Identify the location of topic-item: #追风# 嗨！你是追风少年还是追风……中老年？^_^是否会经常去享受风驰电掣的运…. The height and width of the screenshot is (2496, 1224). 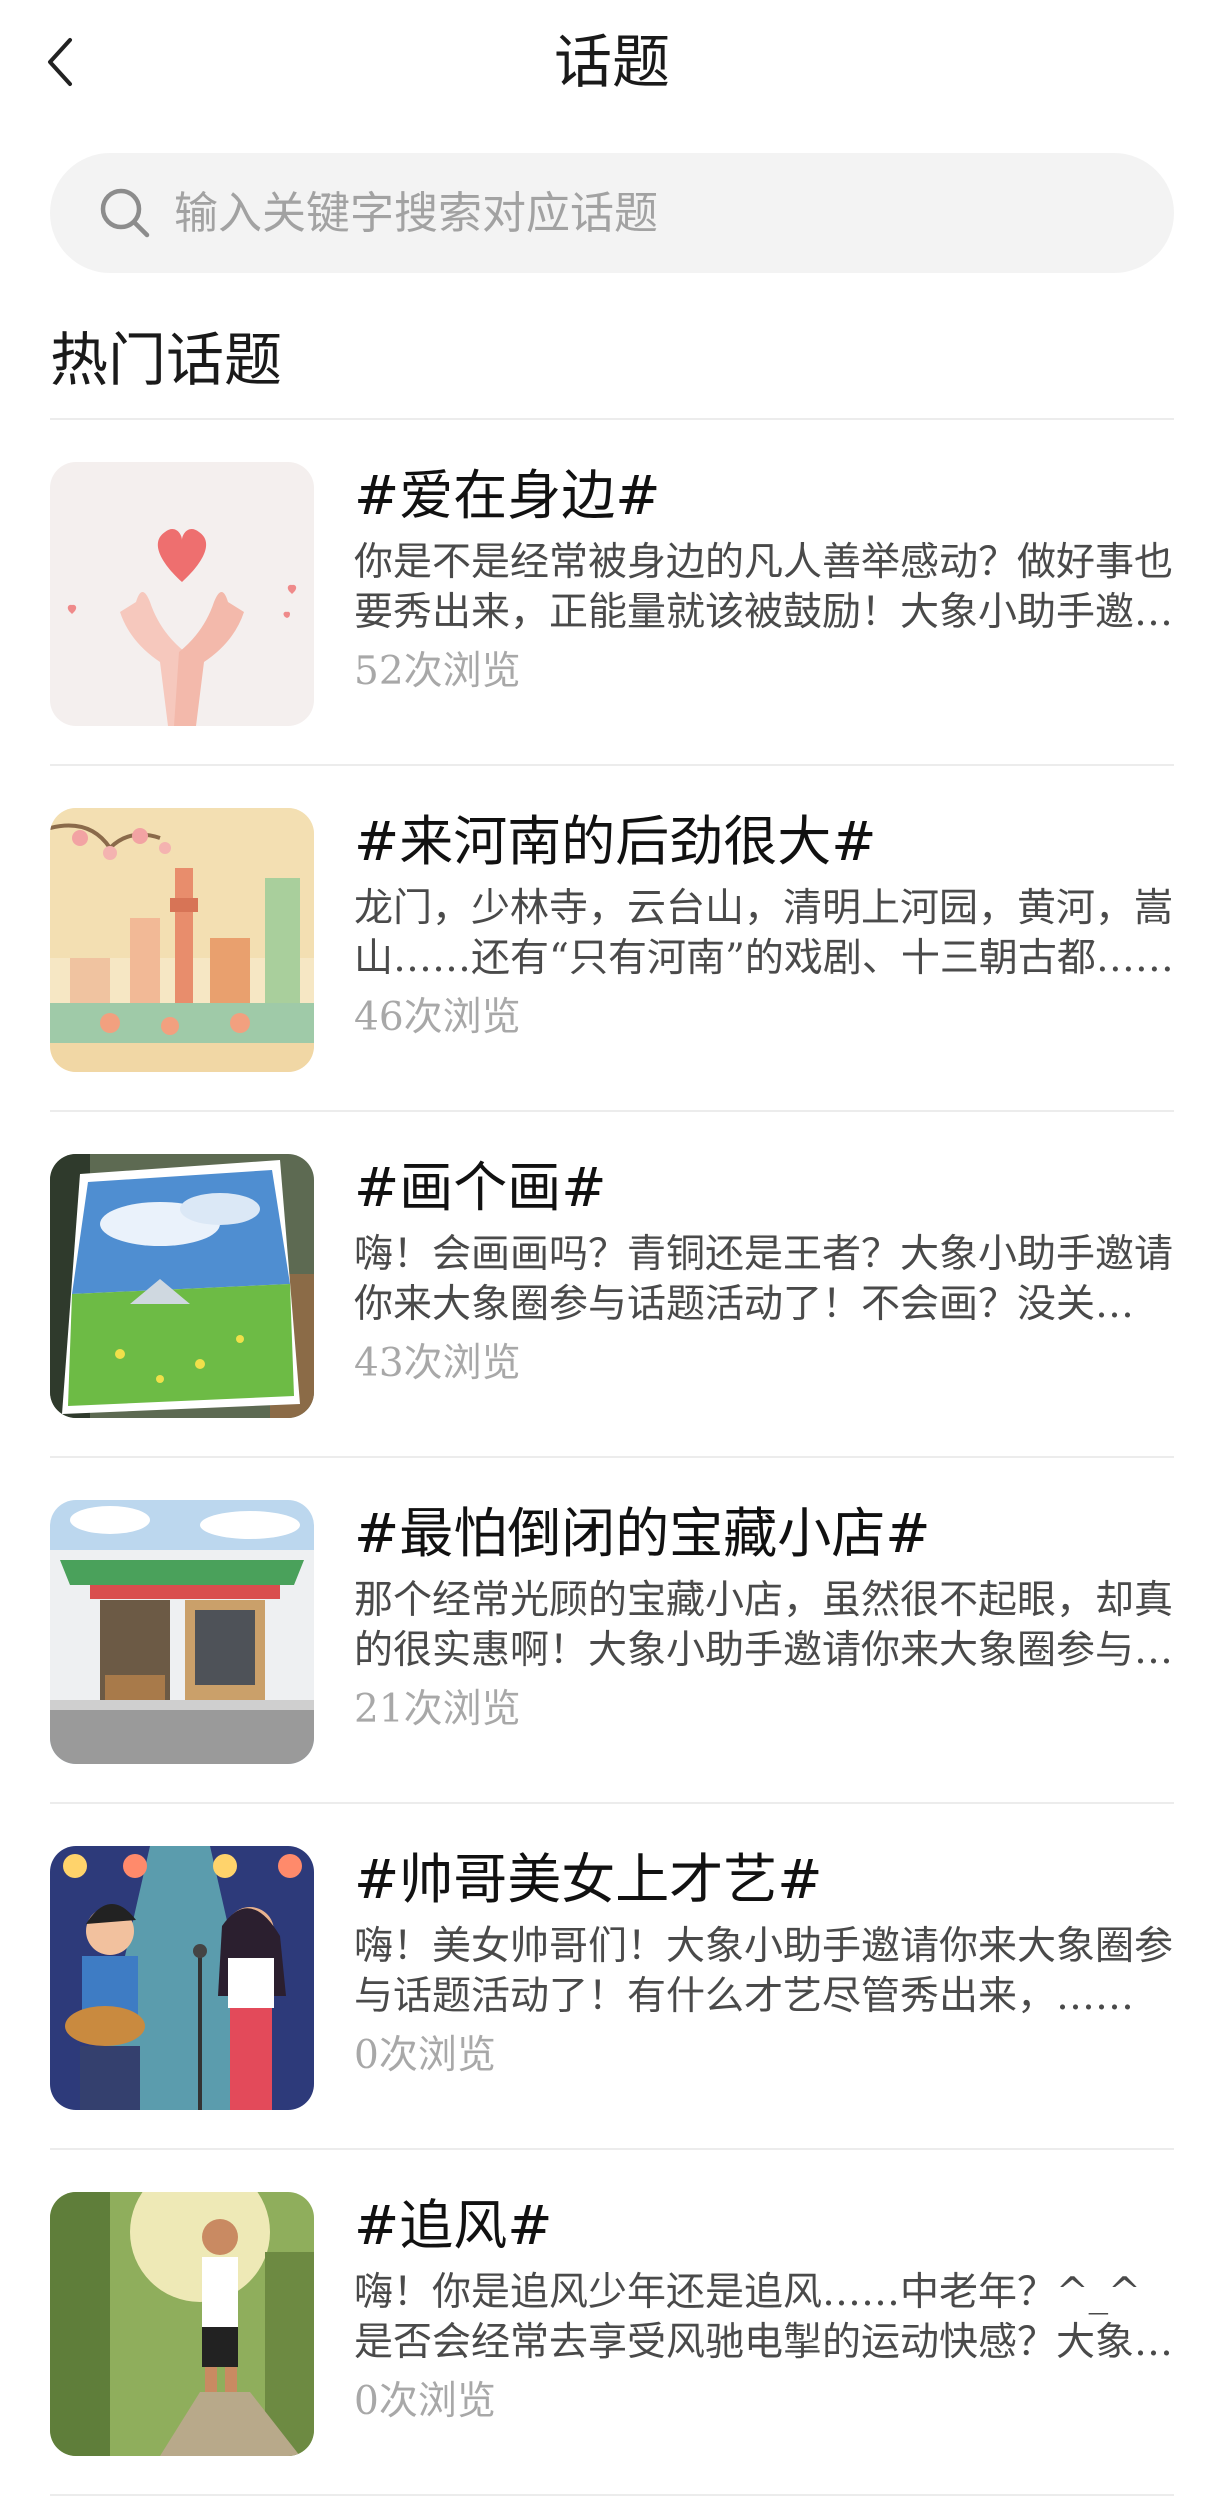
(612, 2323).